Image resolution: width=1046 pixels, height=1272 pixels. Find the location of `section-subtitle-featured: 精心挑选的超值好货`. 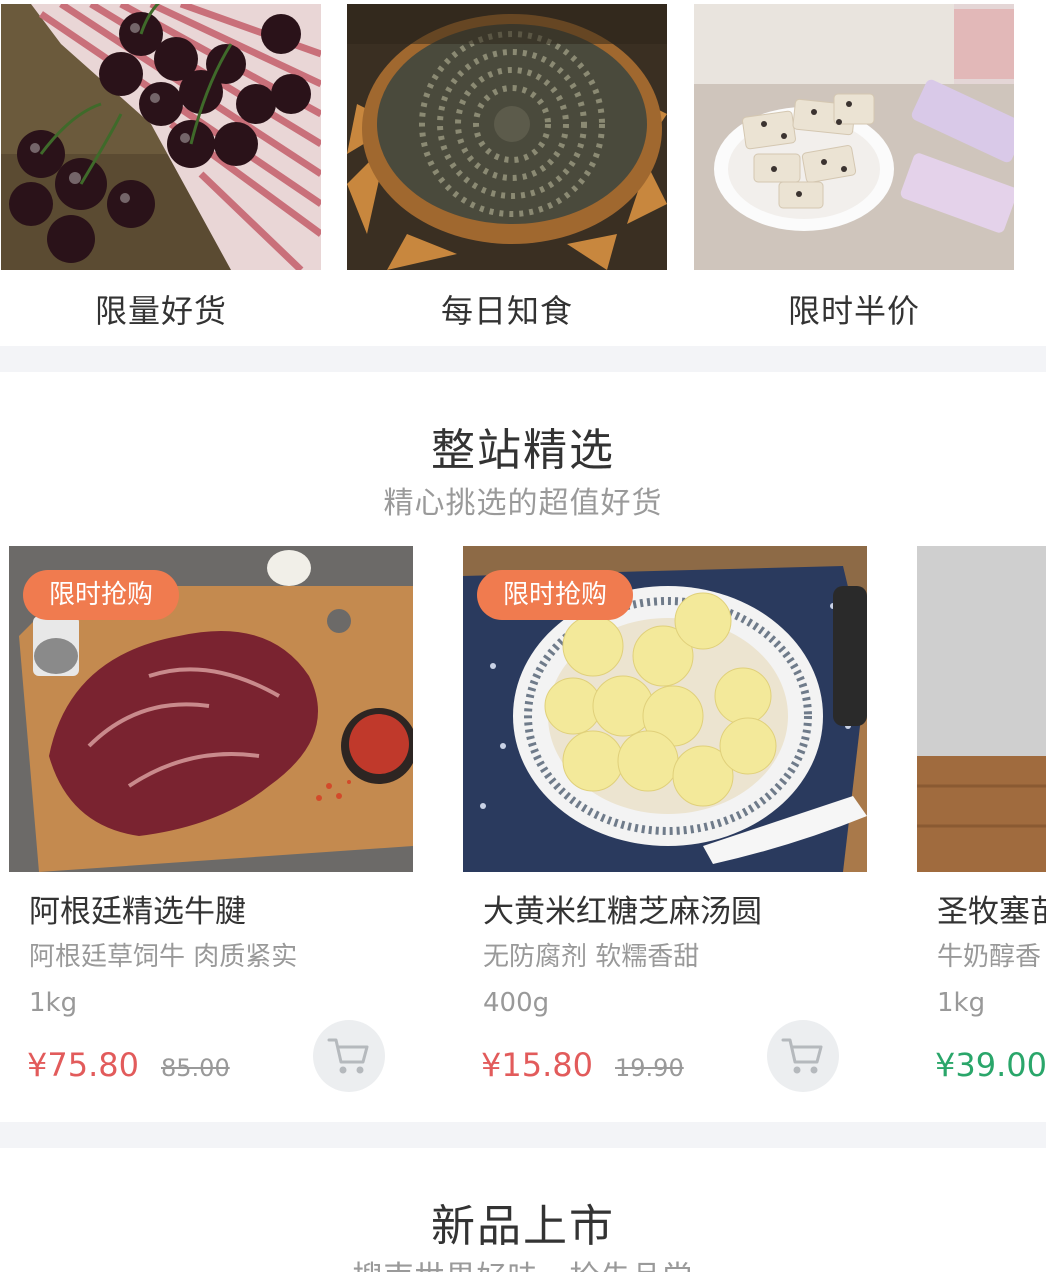

section-subtitle-featured: 精心挑选的超值好货 is located at coordinates (523, 503).